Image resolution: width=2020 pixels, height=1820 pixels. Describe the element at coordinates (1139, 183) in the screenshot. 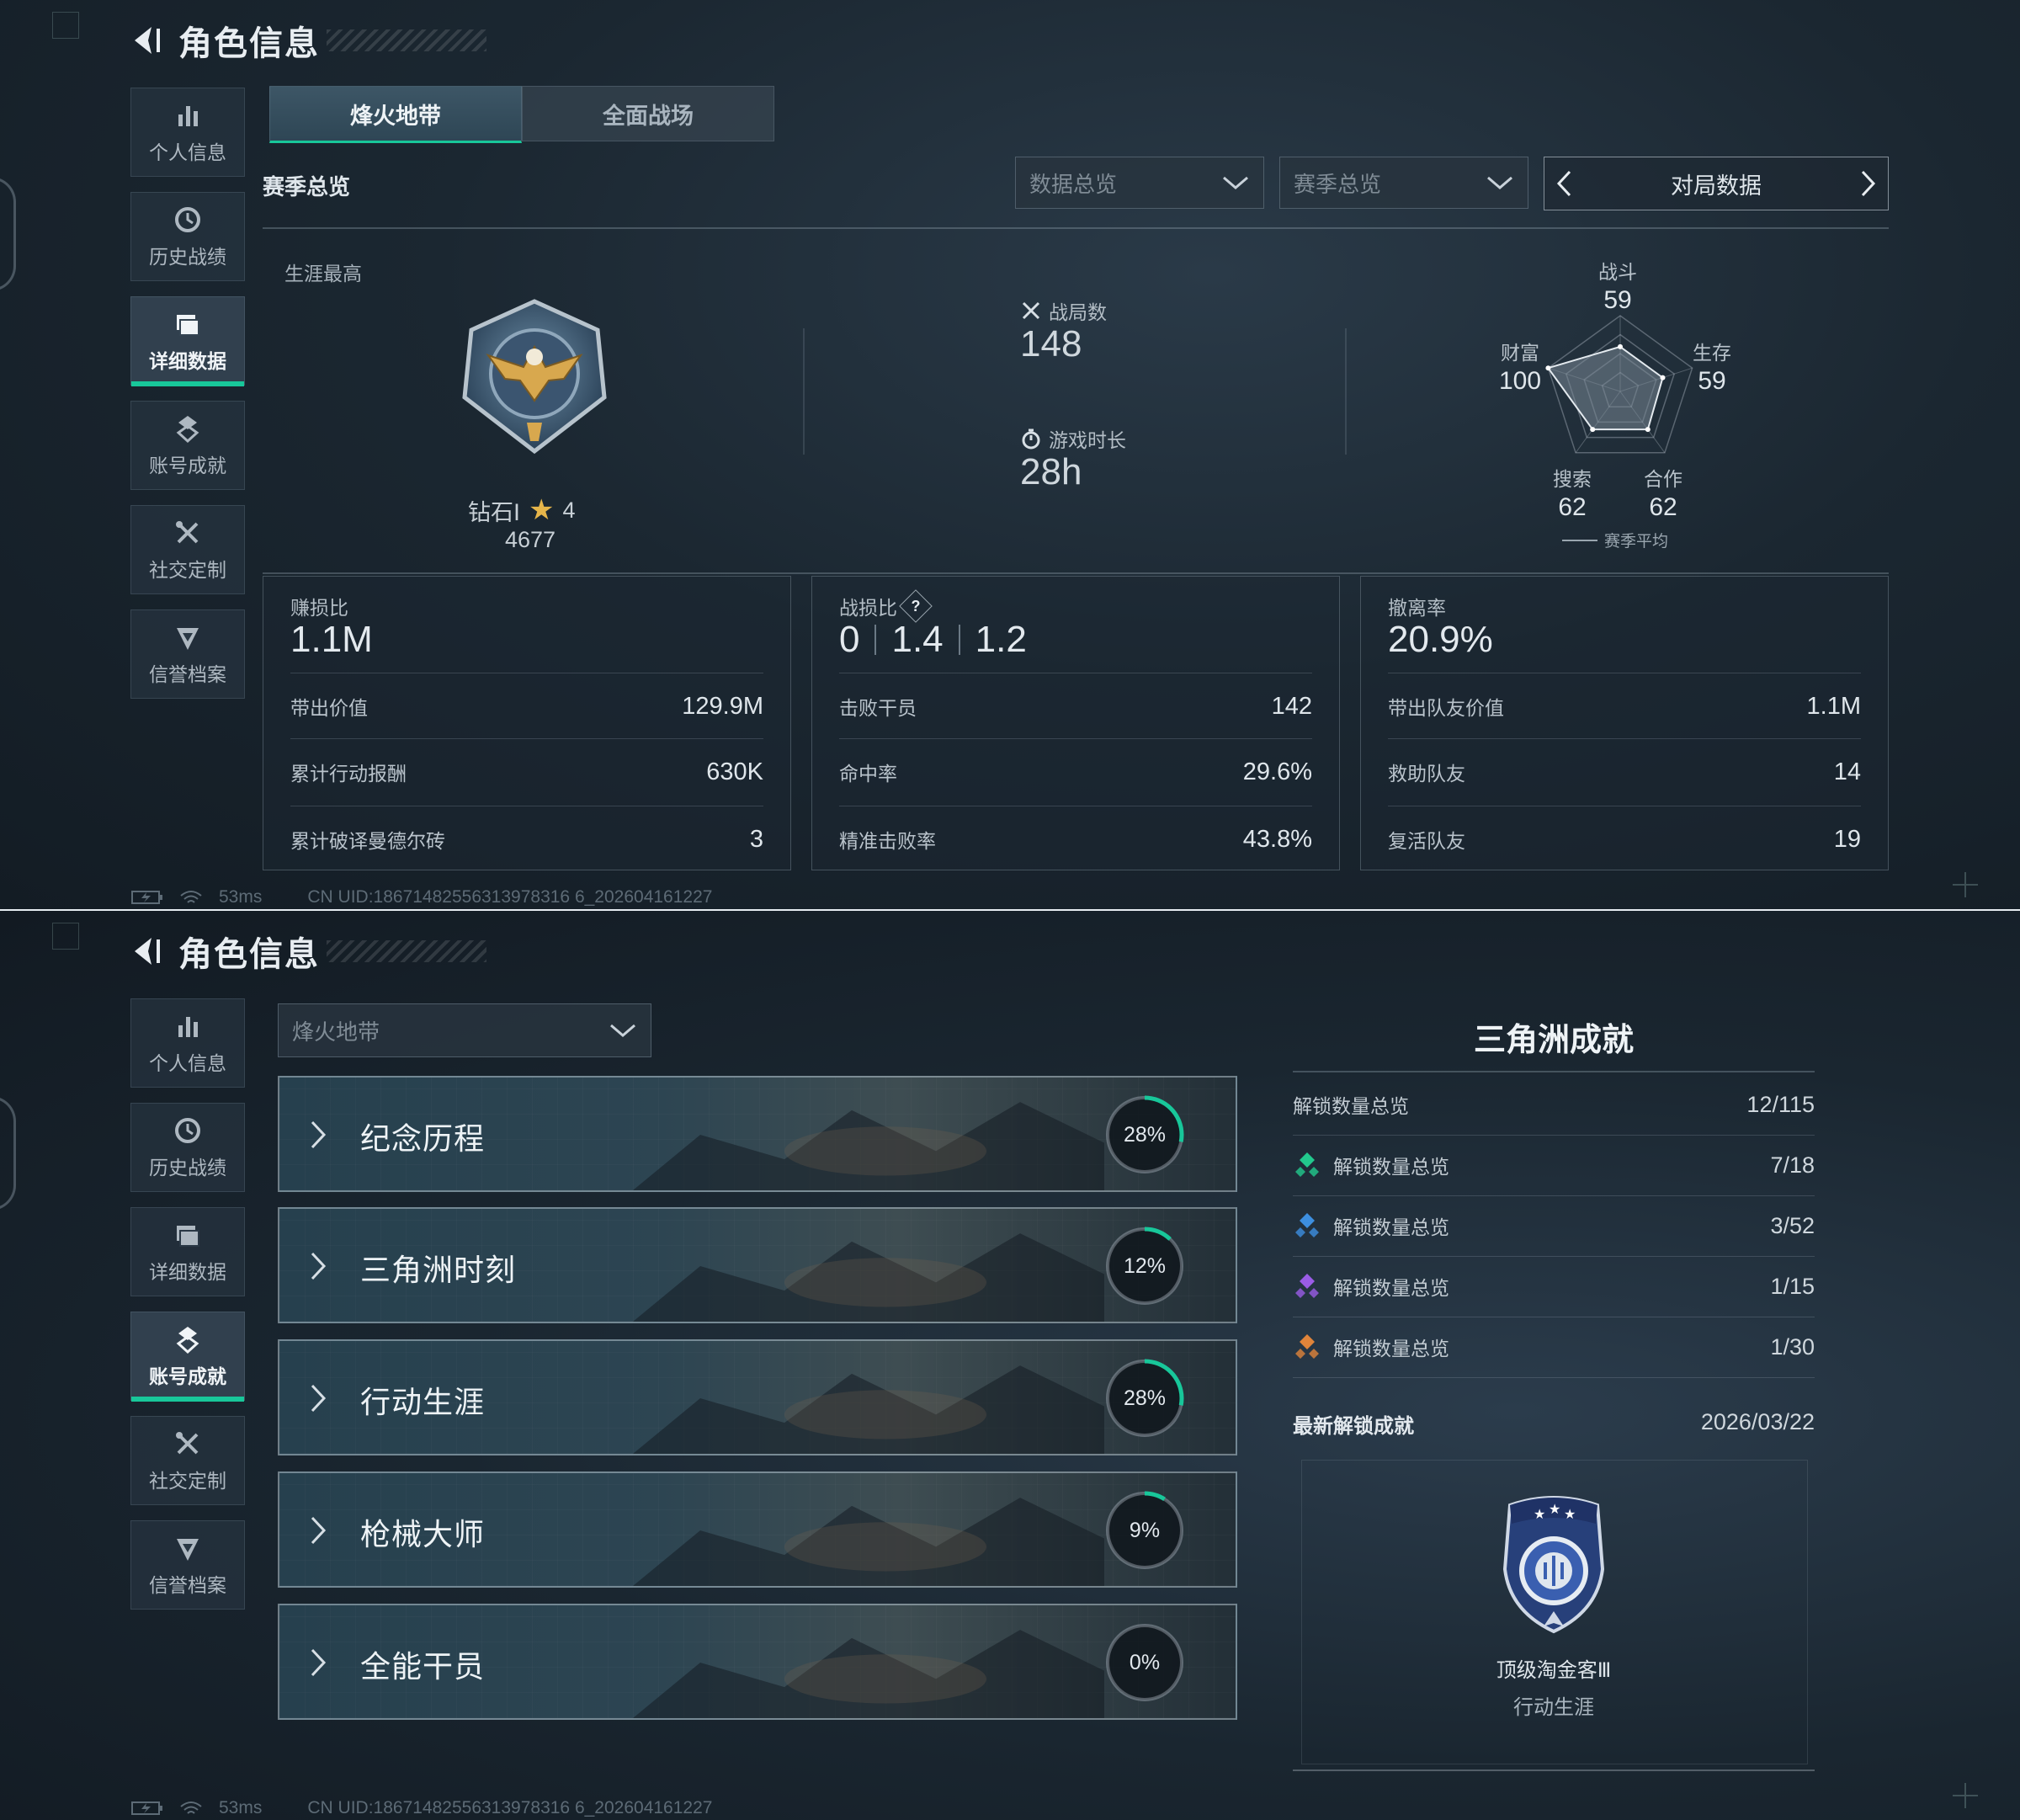

I see `data-overview-dropdown: 数据总览` at that location.